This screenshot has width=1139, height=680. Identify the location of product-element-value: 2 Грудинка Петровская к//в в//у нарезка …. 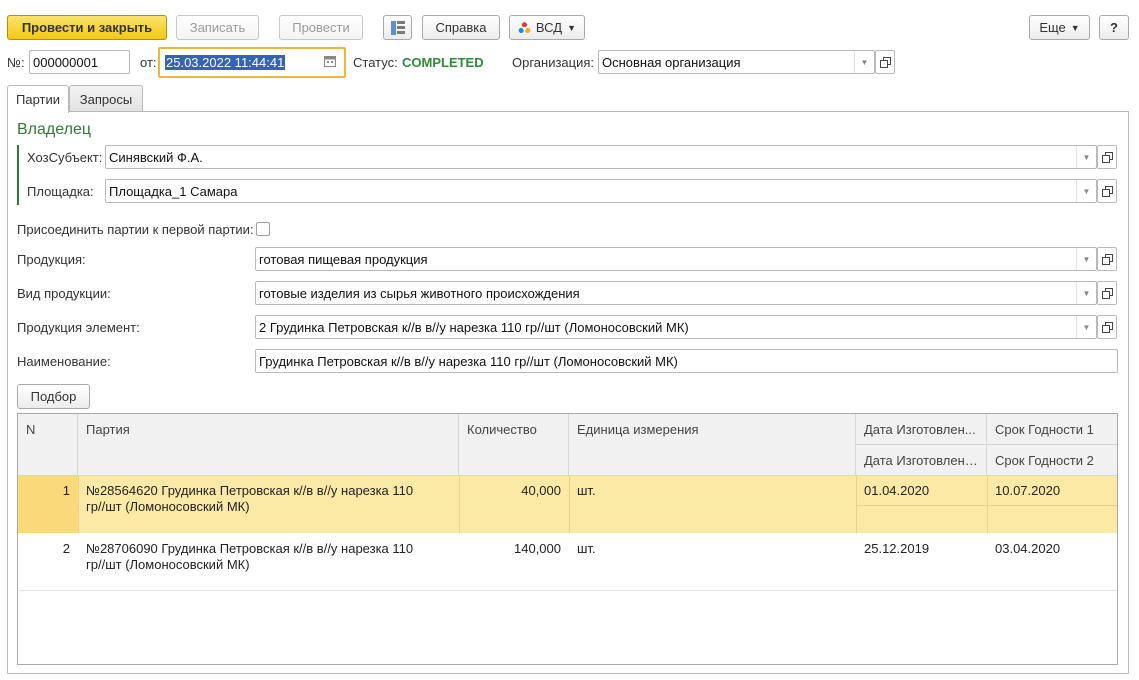
(474, 327).